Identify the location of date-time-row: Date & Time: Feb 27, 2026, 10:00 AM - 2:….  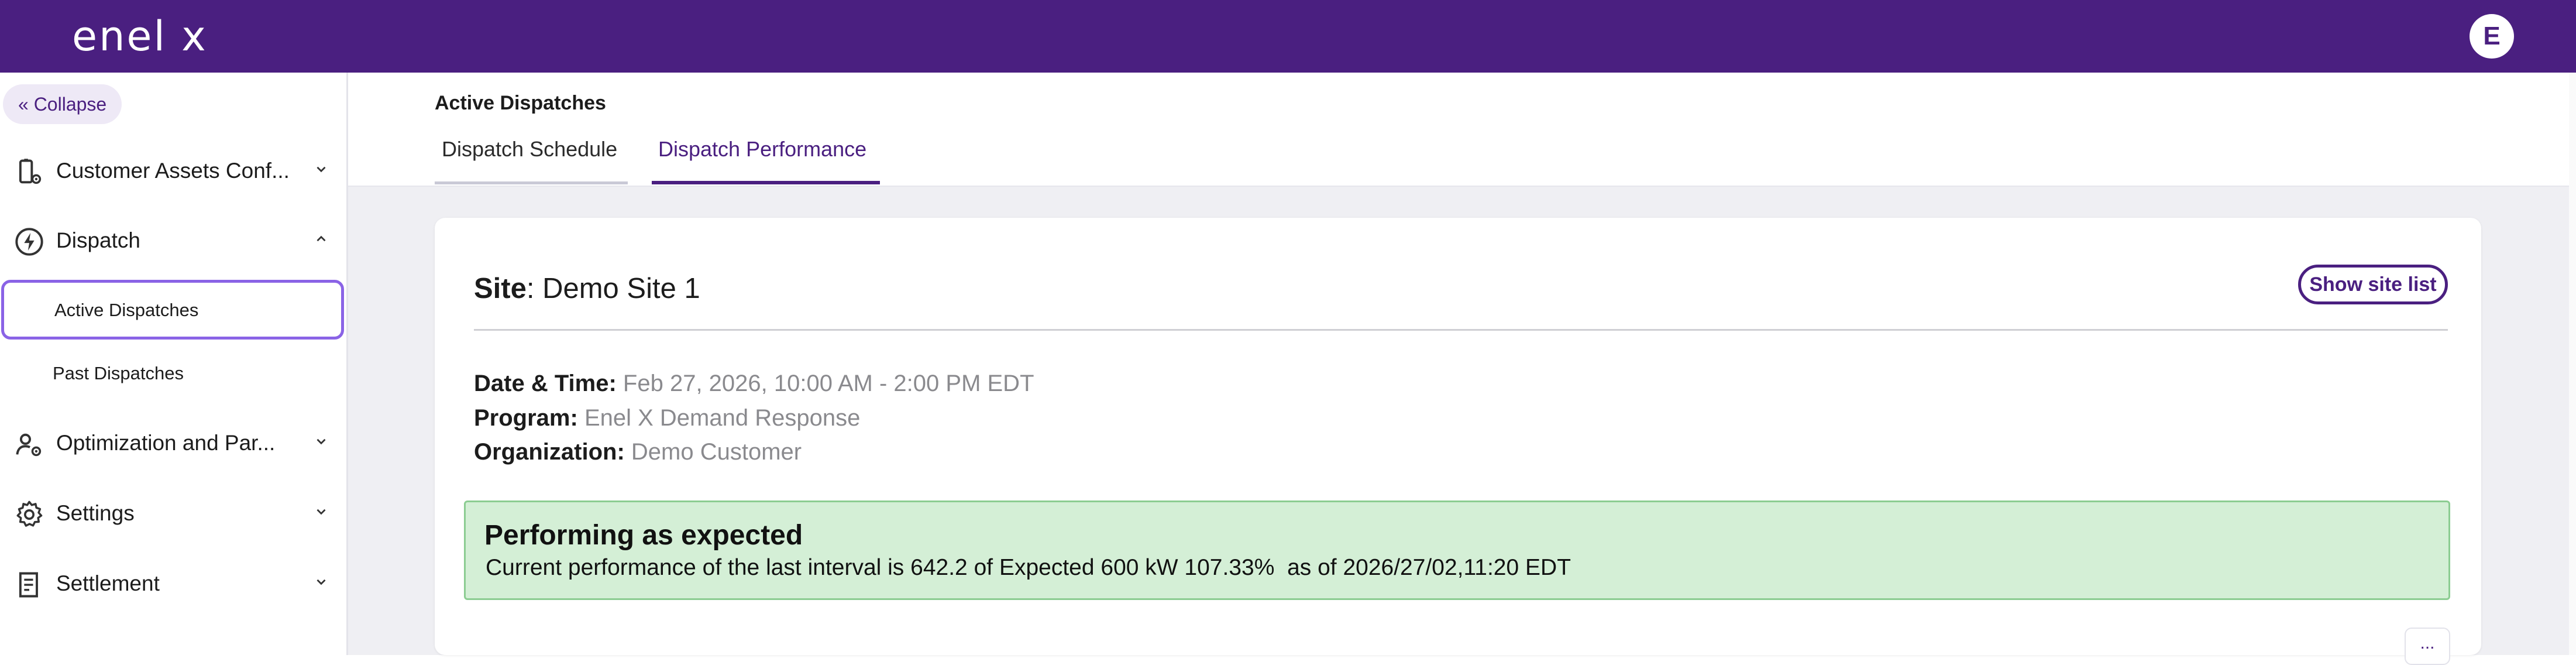
(754, 383).